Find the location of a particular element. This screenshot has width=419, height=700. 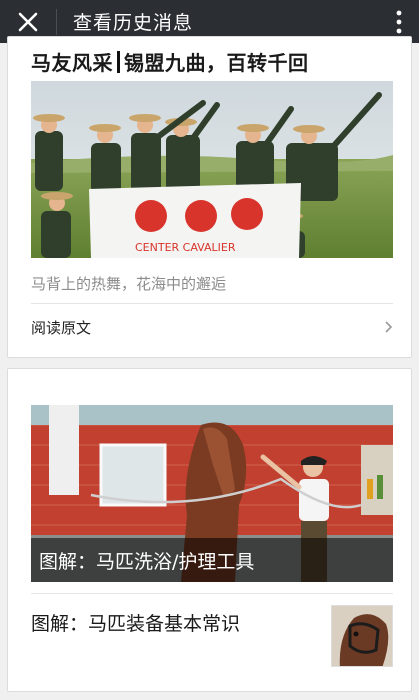

article-headline: 马友风采 锡盟九曲，百转千回 is located at coordinates (170, 61).